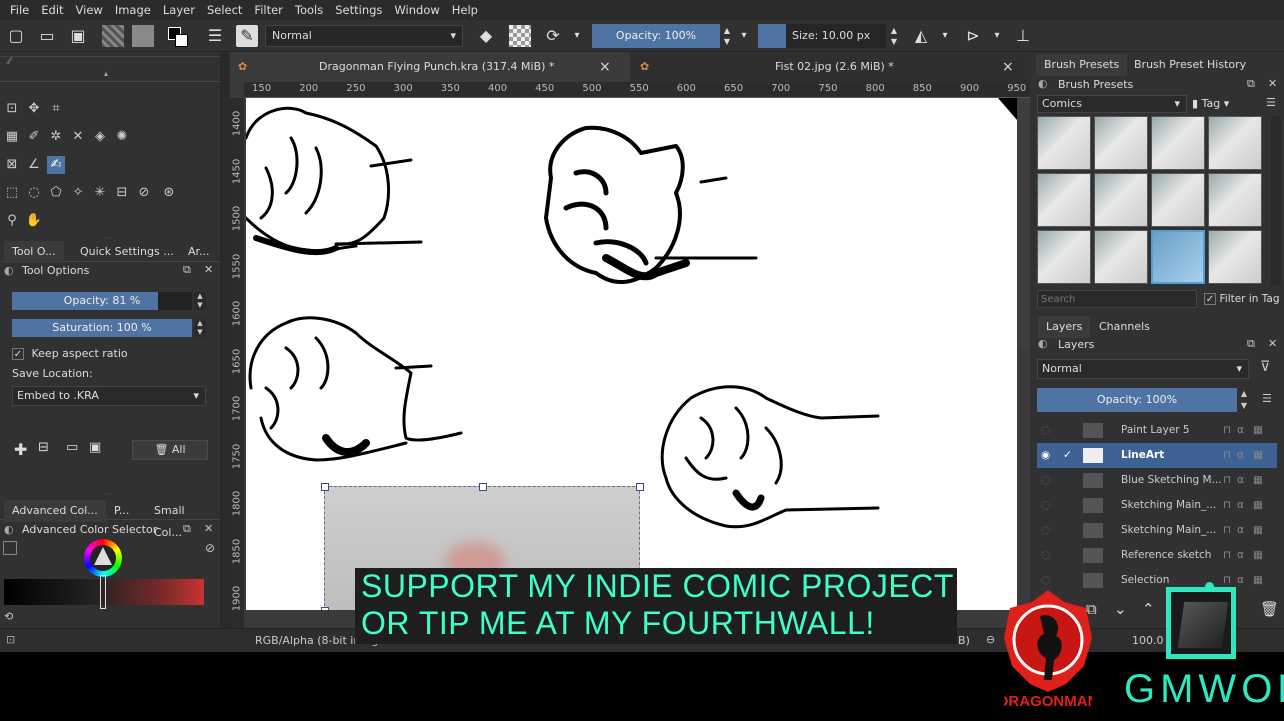 The width and height of the screenshot is (1284, 721). Describe the element at coordinates (102, 328) in the screenshot. I see `saturation-slider: Saturation: 100 %` at that location.